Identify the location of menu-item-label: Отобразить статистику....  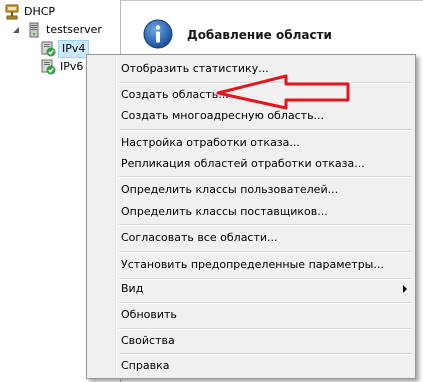
(195, 68).